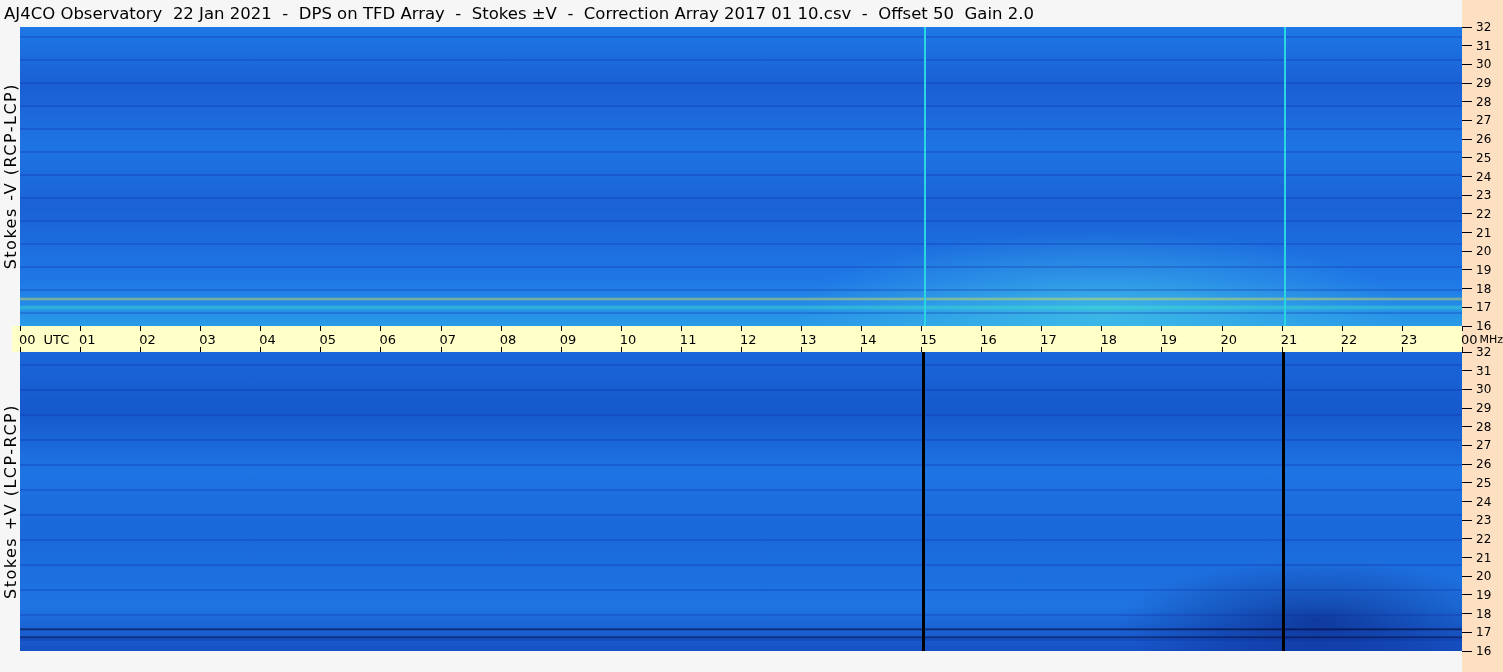 The height and width of the screenshot is (672, 1503). I want to click on frequency-label: 26, so click(1484, 139).